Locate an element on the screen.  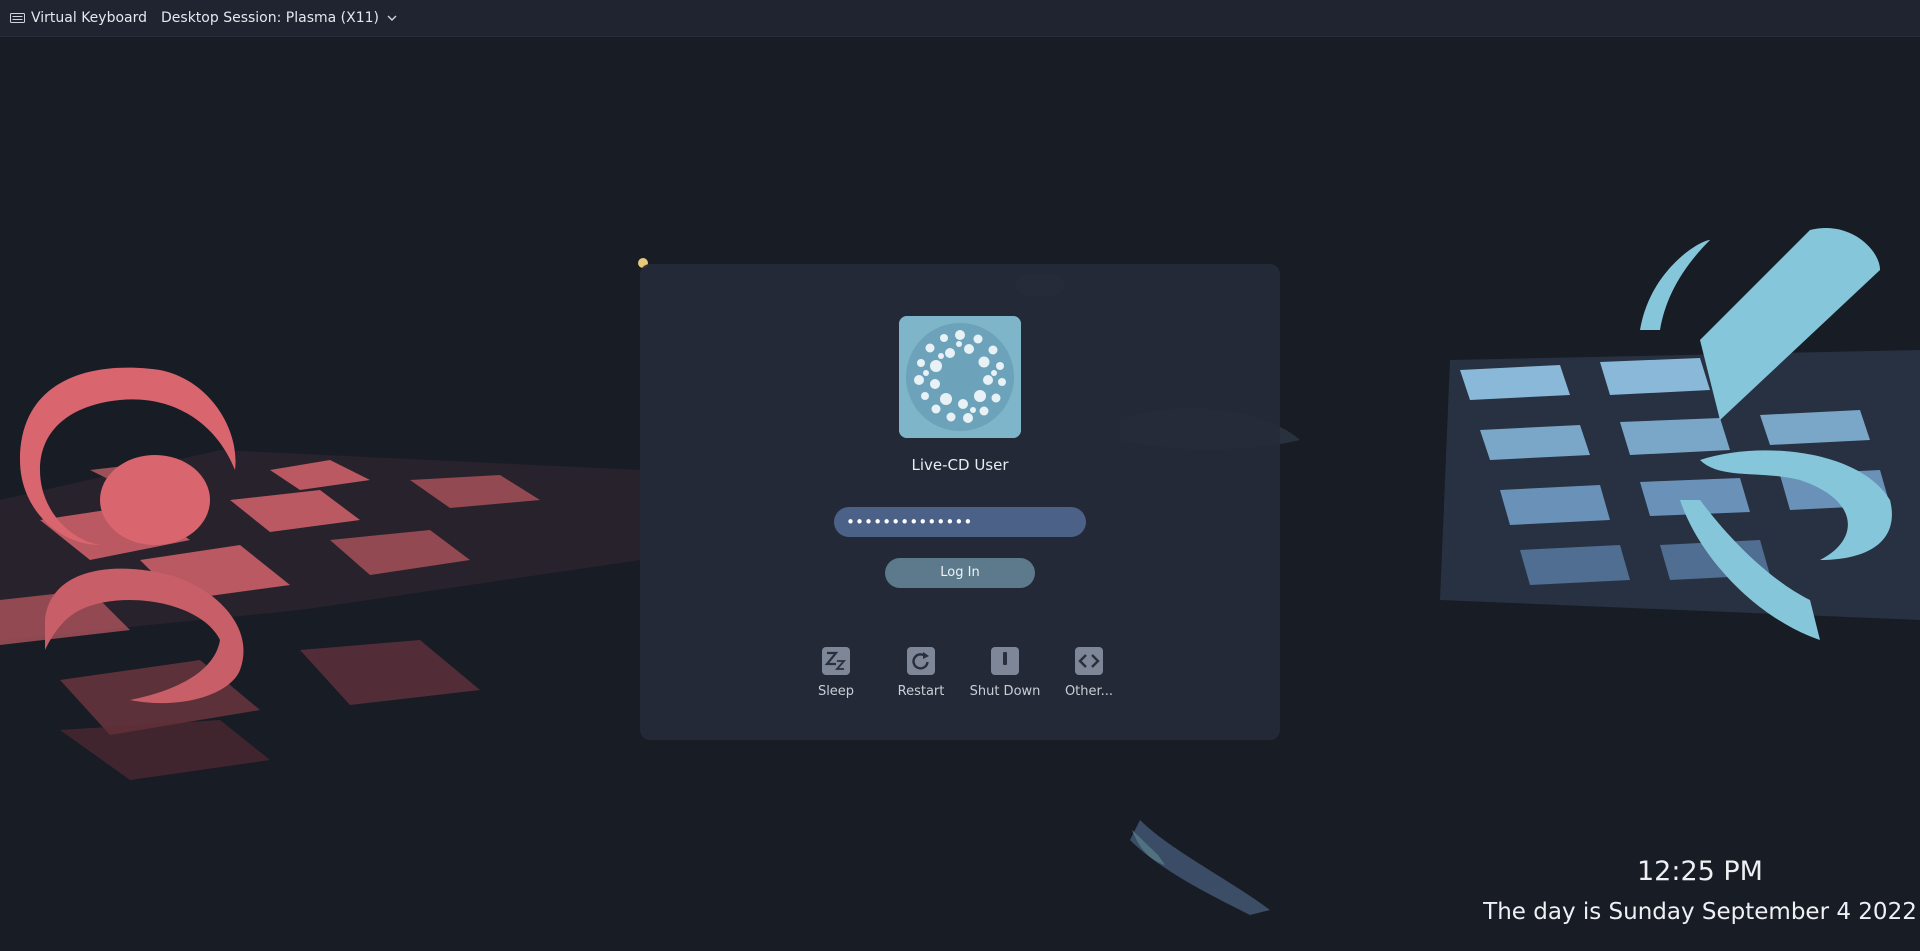
avatar-logo-icon is located at coordinates (960, 377).